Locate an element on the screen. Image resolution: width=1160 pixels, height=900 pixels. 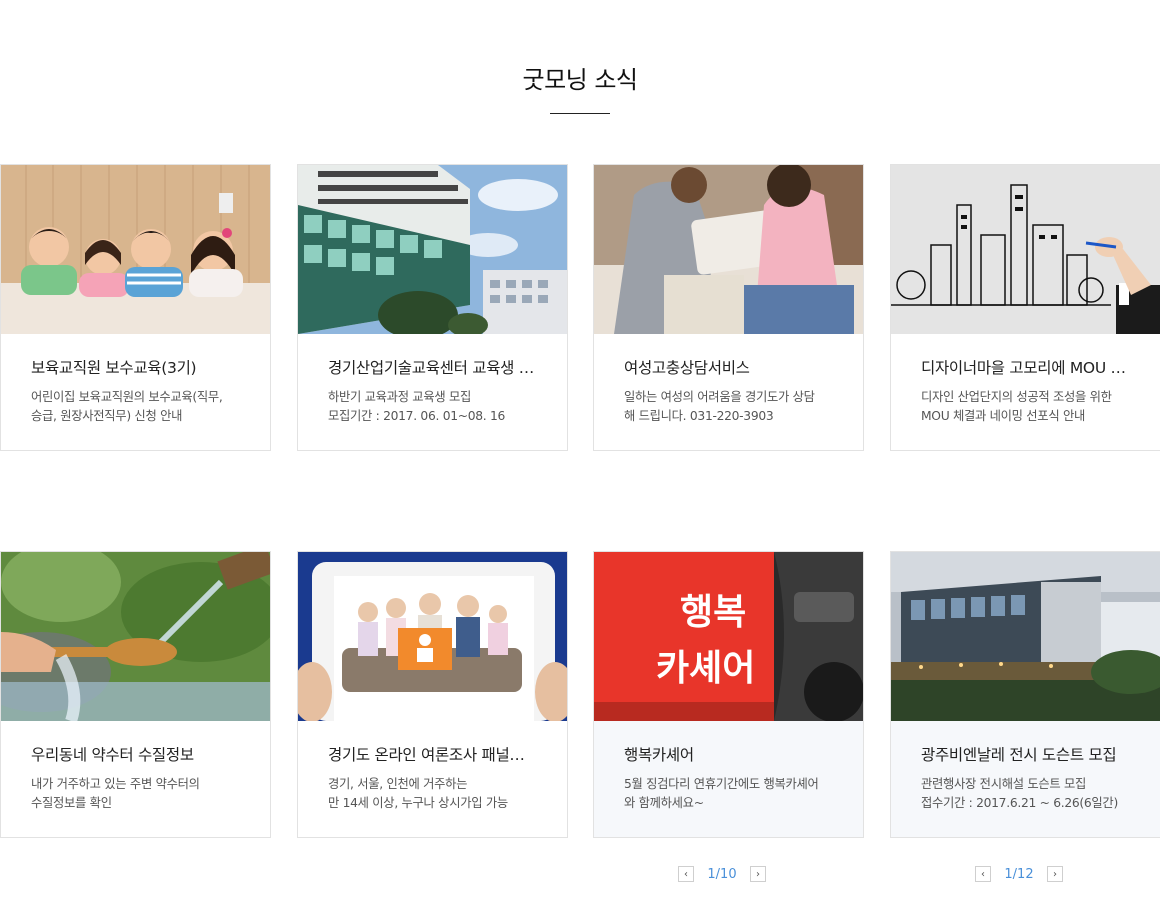
card-title: 경기도 온라인 여론조사 패널모집 is located at coordinates (432, 755).